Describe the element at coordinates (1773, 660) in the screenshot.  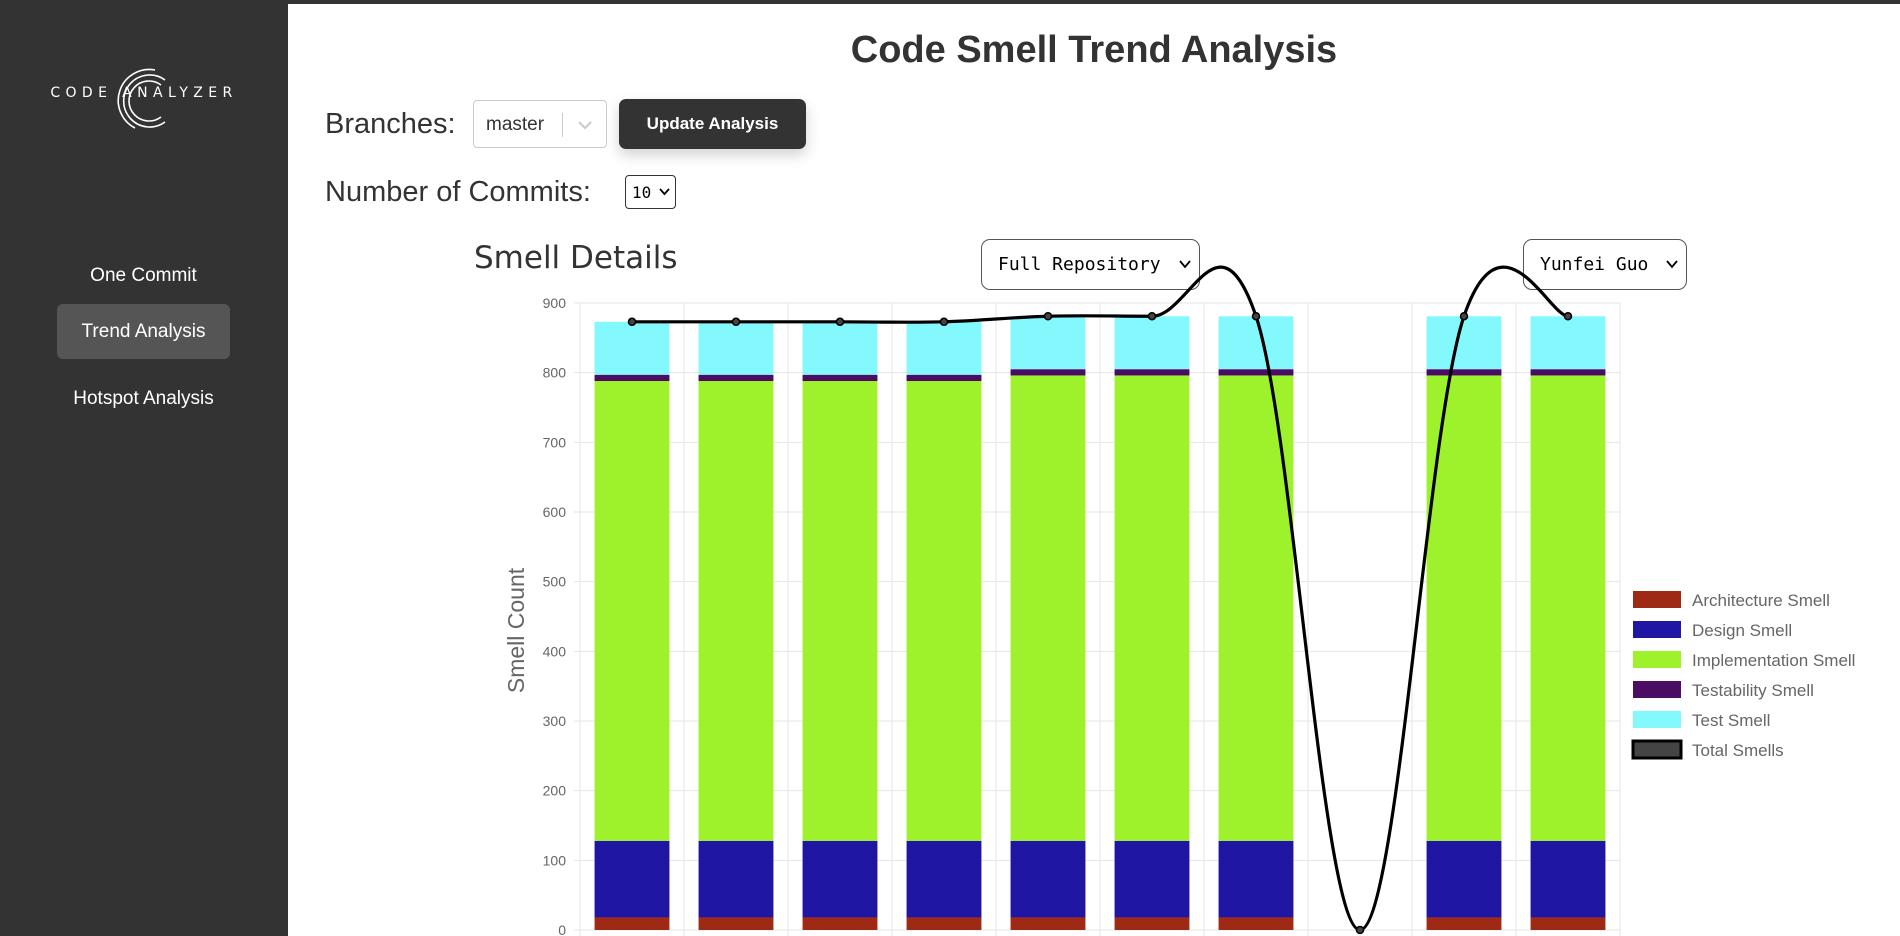
I see `legend-label: Implementation Smell` at that location.